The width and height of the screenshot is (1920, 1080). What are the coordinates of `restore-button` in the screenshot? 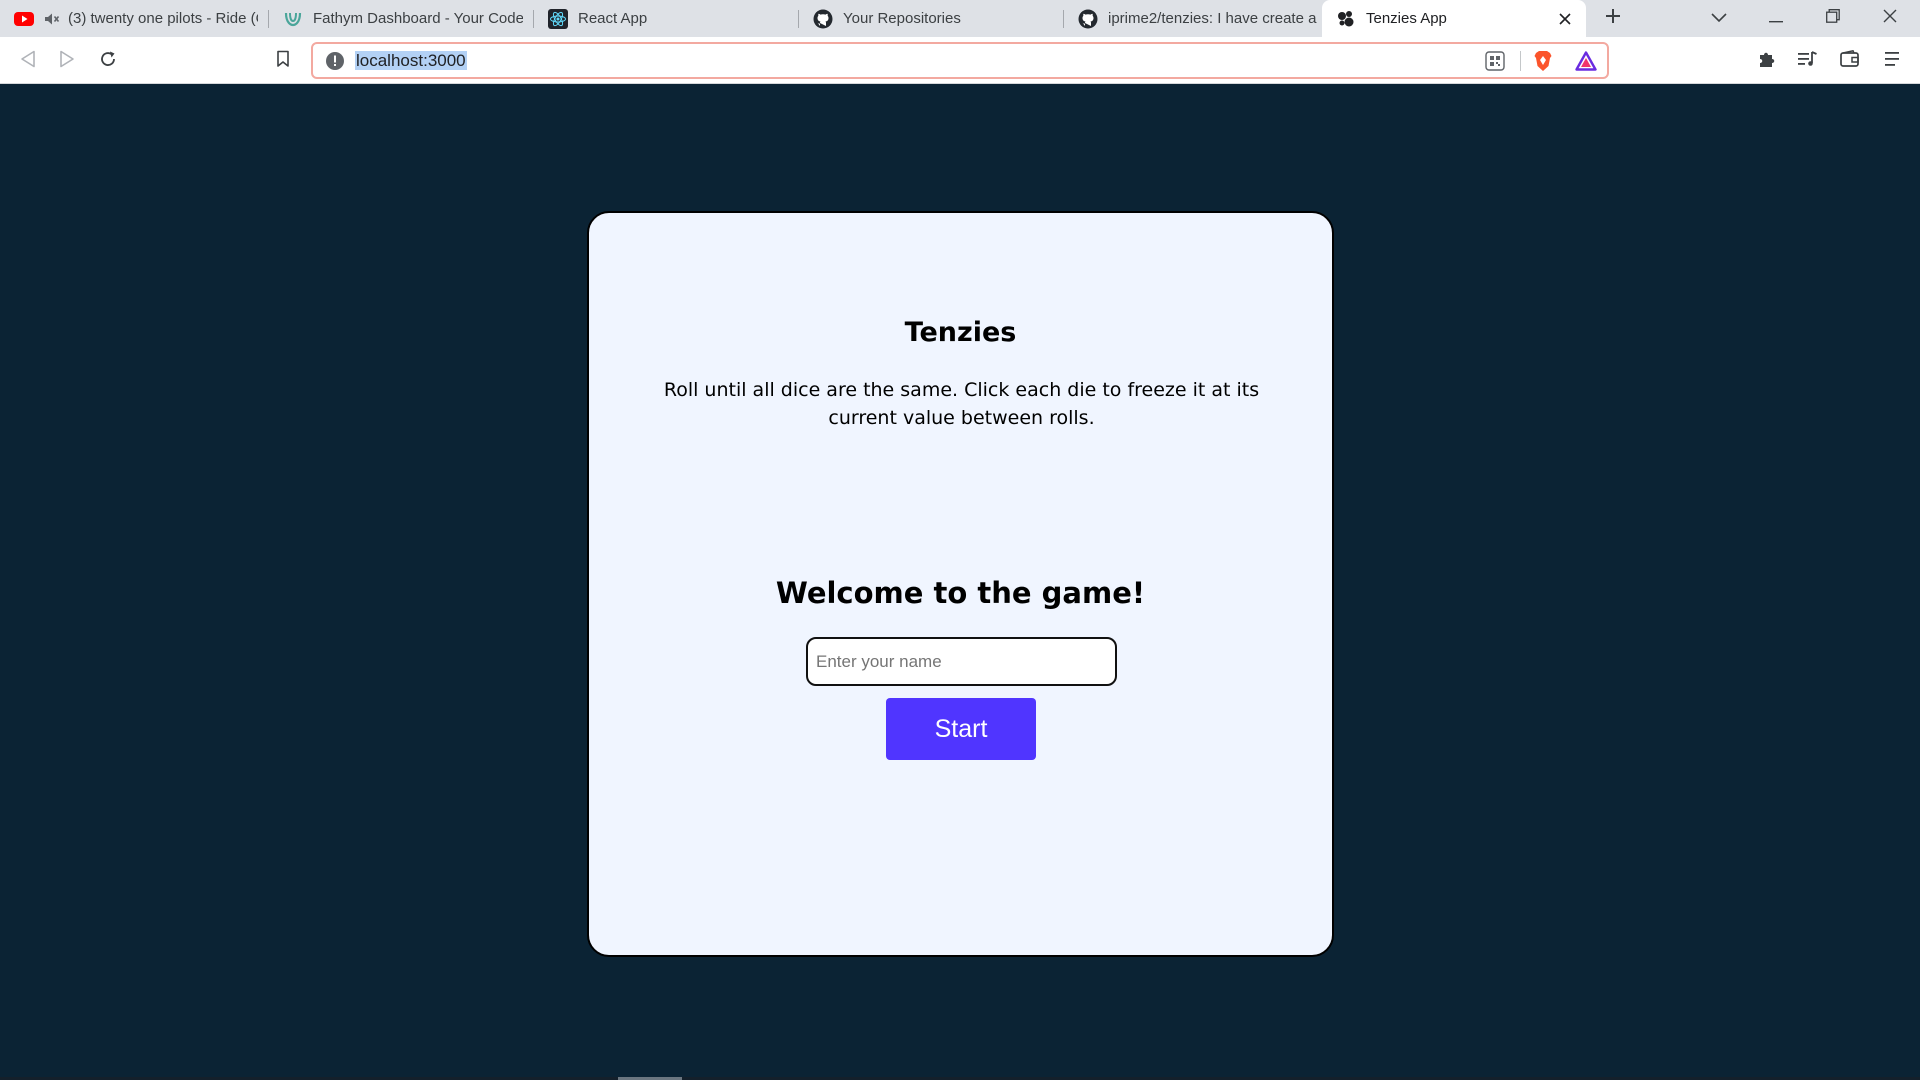 It's located at (1833, 18).